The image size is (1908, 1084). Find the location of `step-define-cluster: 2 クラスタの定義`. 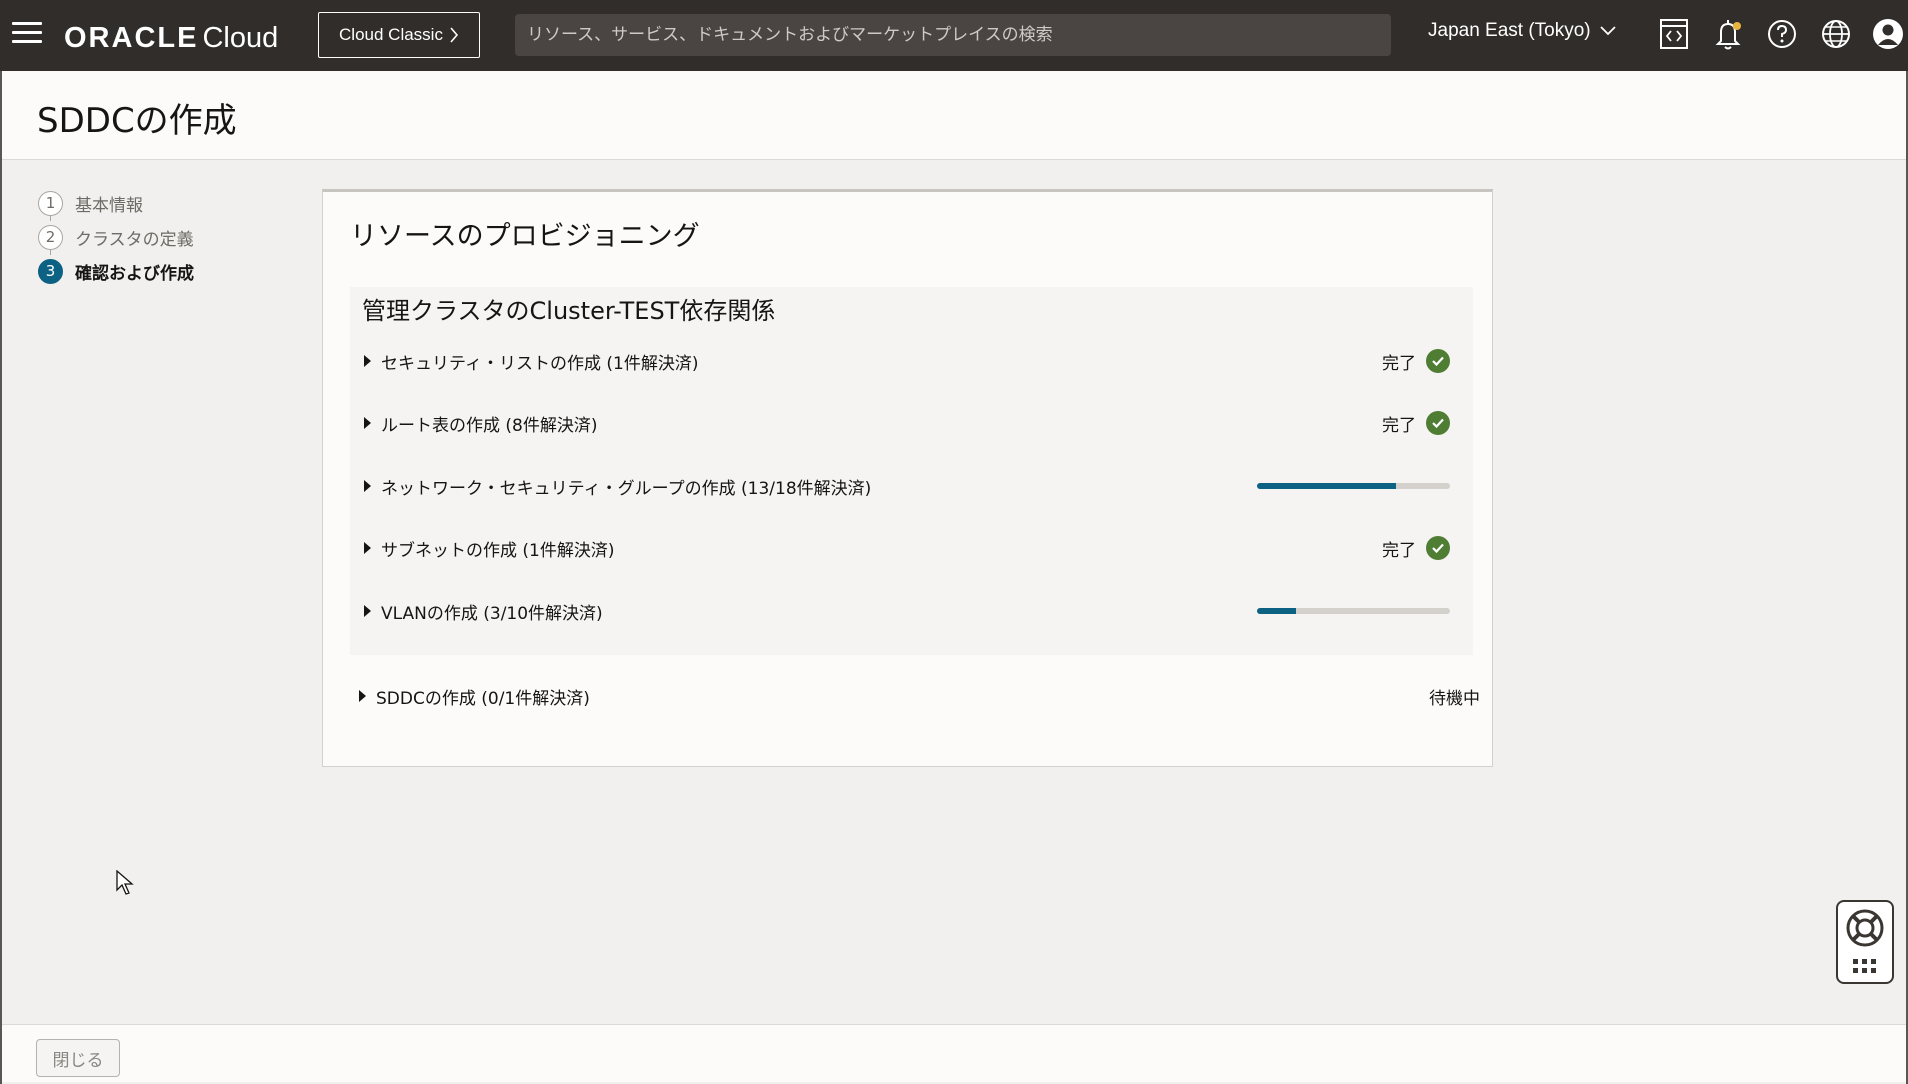

step-define-cluster: 2 クラスタの定義 is located at coordinates (116, 237).